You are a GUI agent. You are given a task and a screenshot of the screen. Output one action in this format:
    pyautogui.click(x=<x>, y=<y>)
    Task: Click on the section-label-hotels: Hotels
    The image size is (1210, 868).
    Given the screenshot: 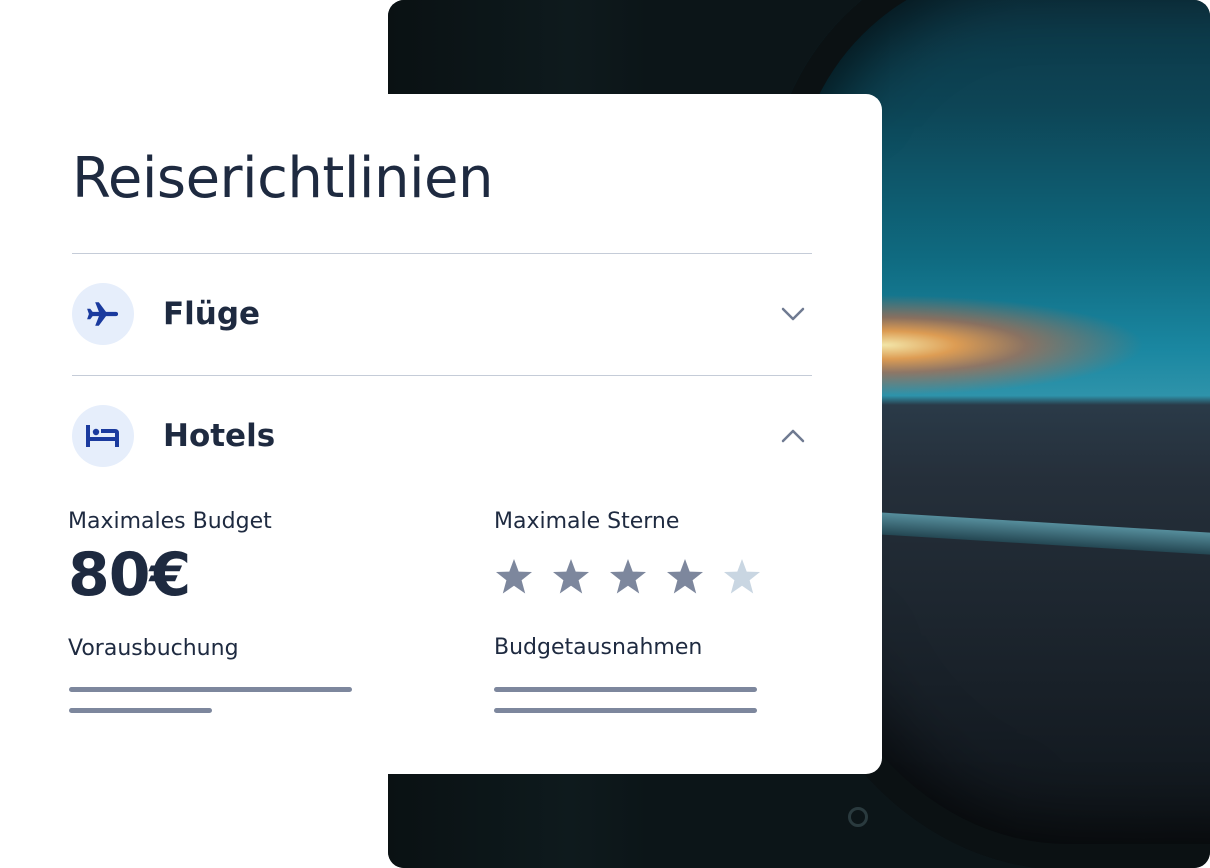 What is the action you would take?
    pyautogui.click(x=219, y=436)
    